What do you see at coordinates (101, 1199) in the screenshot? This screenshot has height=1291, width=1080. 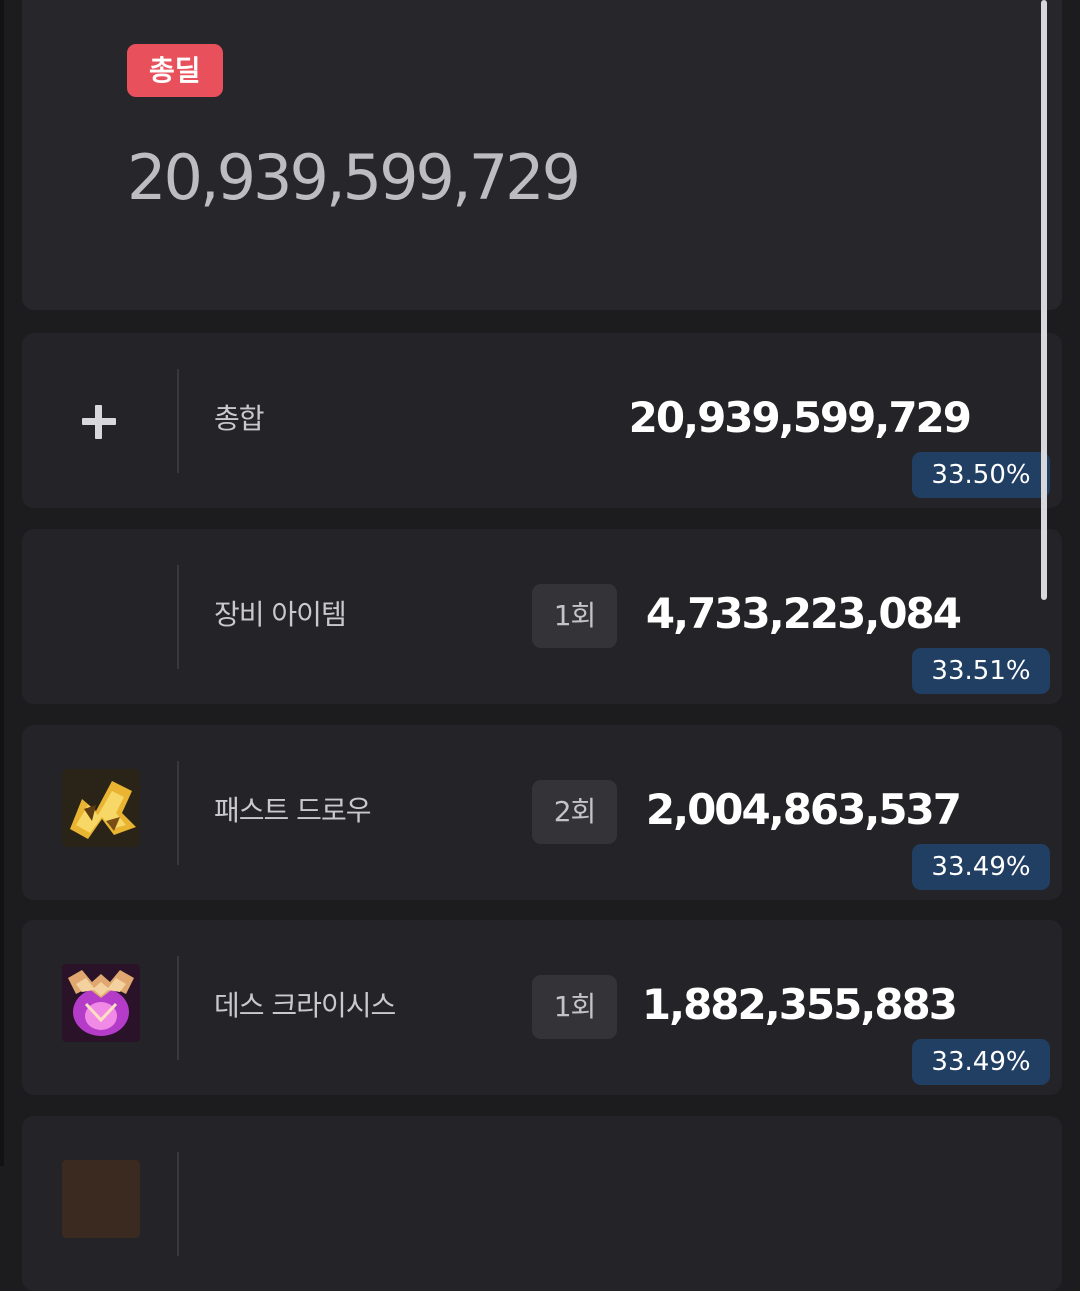 I see `skill-icon` at bounding box center [101, 1199].